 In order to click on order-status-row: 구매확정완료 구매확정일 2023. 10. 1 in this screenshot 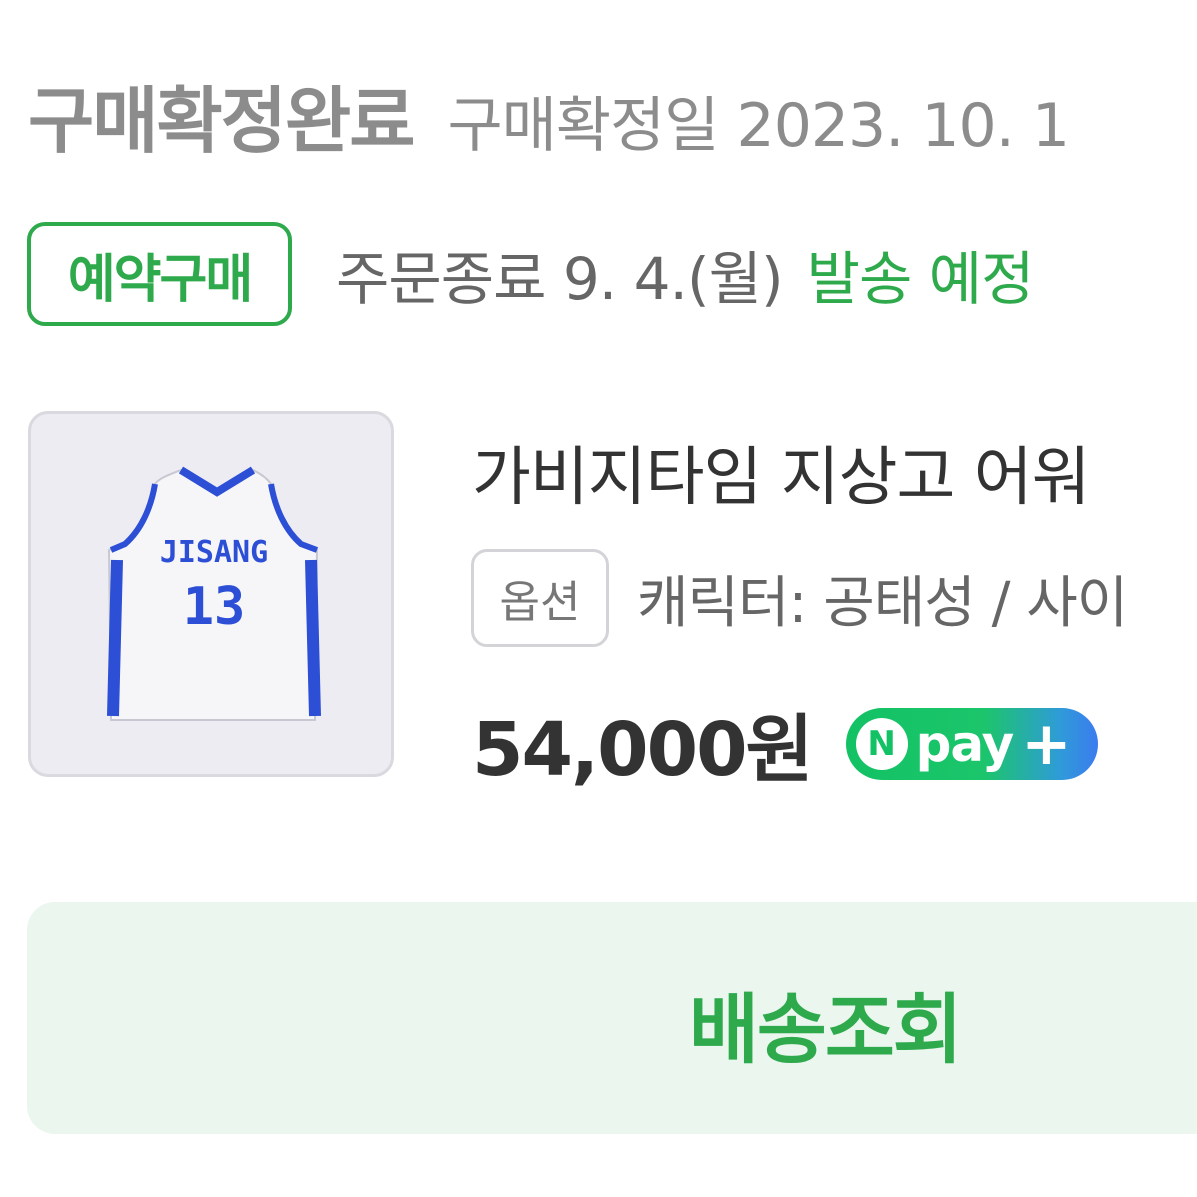, I will do `click(549, 114)`.